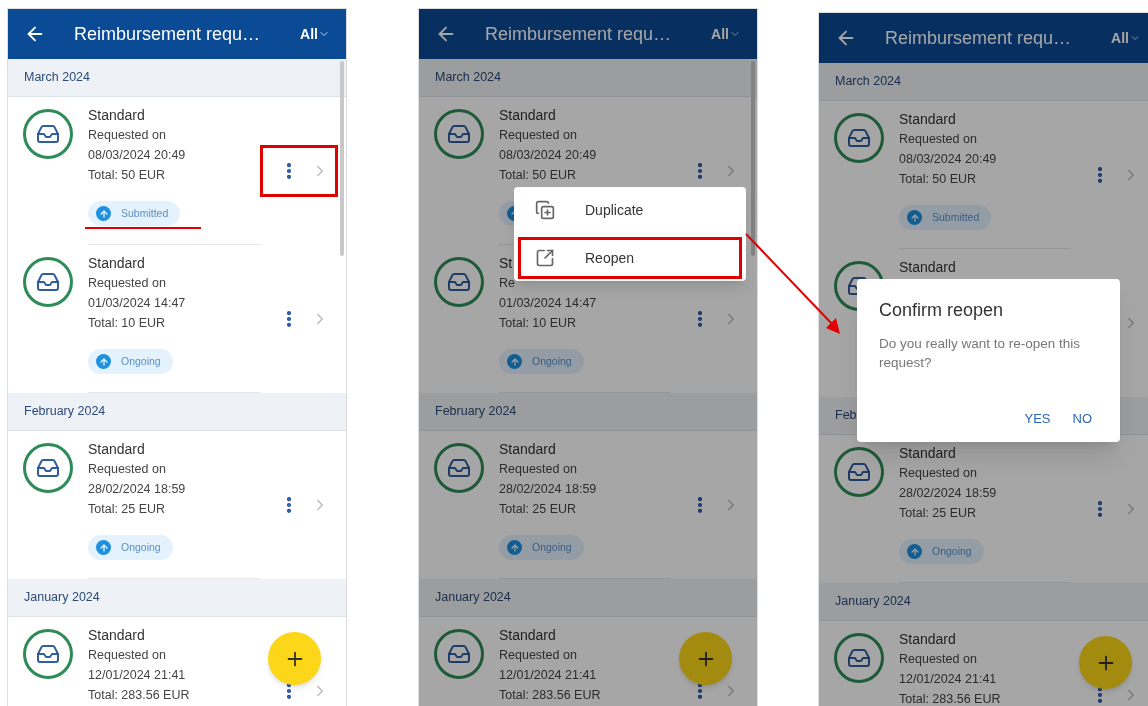 This screenshot has width=1148, height=706. What do you see at coordinates (545, 210) in the screenshot?
I see `duplicate-icon` at bounding box center [545, 210].